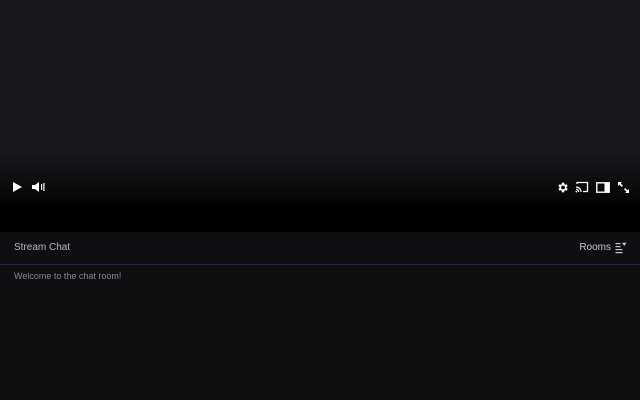 Image resolution: width=640 pixels, height=400 pixels. What do you see at coordinates (320, 248) in the screenshot?
I see `chat-header: Stream Chat Rooms` at bounding box center [320, 248].